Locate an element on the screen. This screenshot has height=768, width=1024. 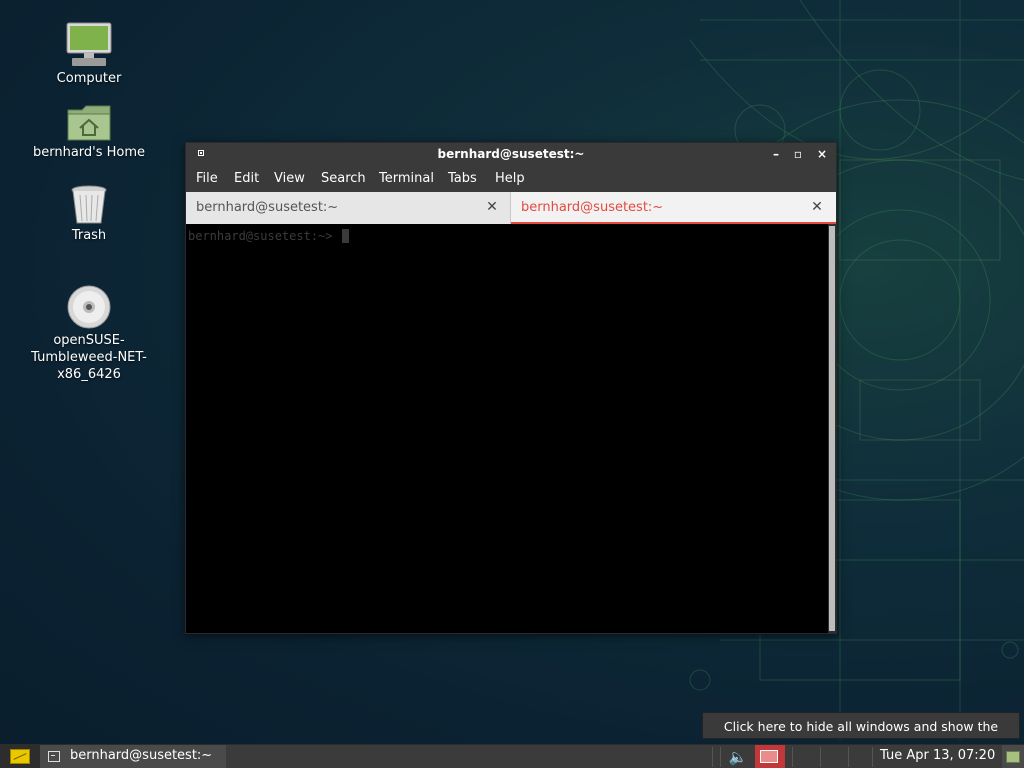
minimize-button: – is located at coordinates (776, 154).